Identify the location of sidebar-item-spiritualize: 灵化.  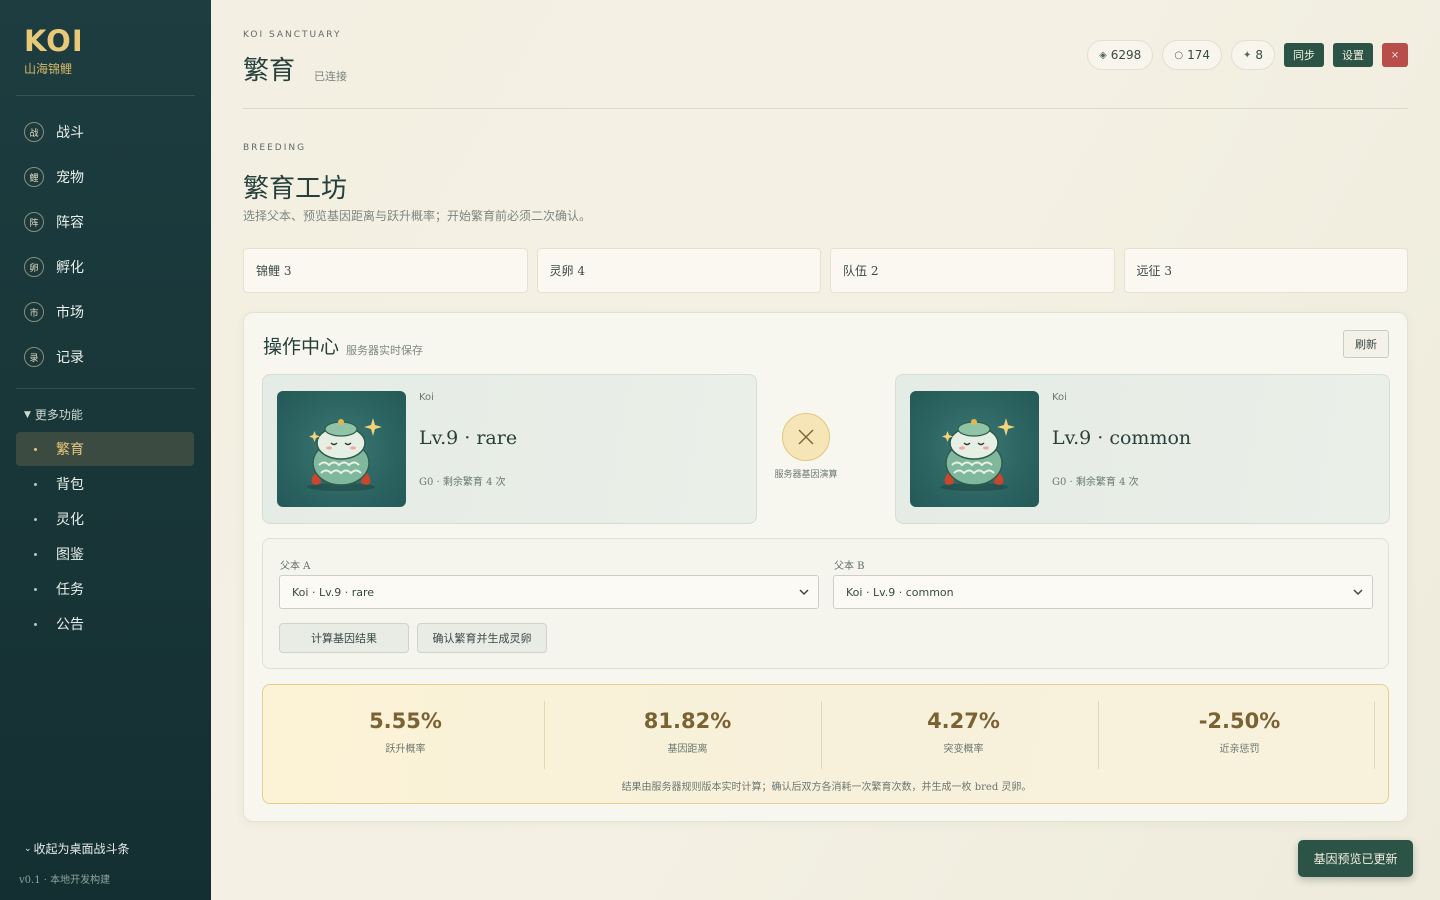
(105, 519).